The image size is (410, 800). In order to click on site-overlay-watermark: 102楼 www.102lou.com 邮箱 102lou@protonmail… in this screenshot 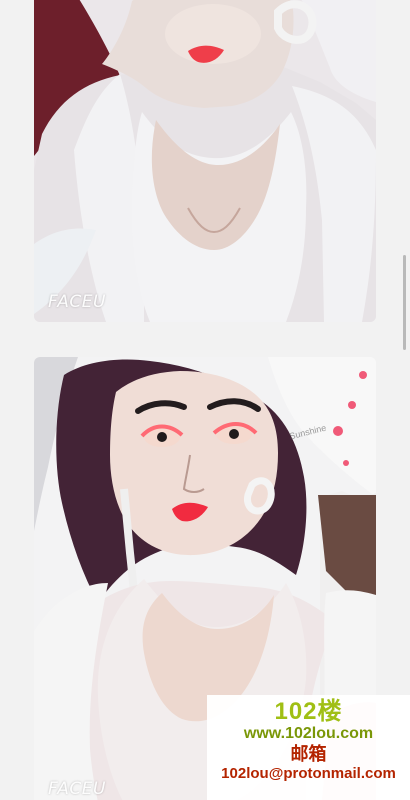, I will do `click(308, 747)`.